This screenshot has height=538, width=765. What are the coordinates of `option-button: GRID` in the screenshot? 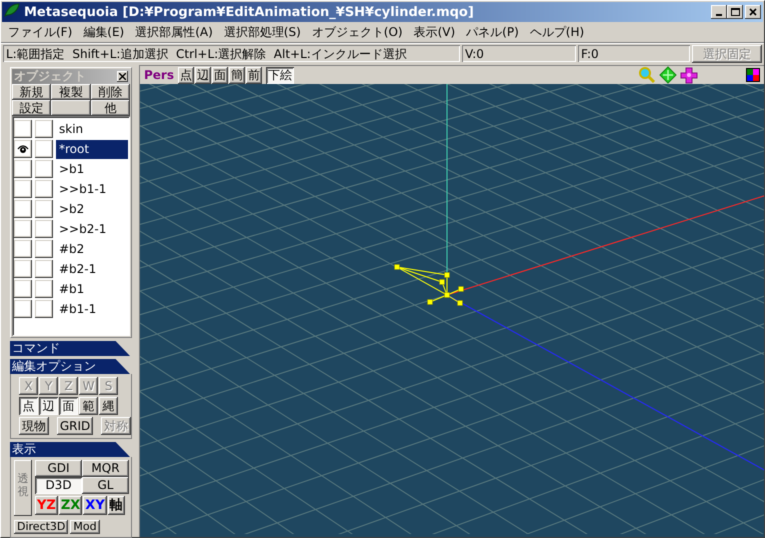 It's located at (75, 426).